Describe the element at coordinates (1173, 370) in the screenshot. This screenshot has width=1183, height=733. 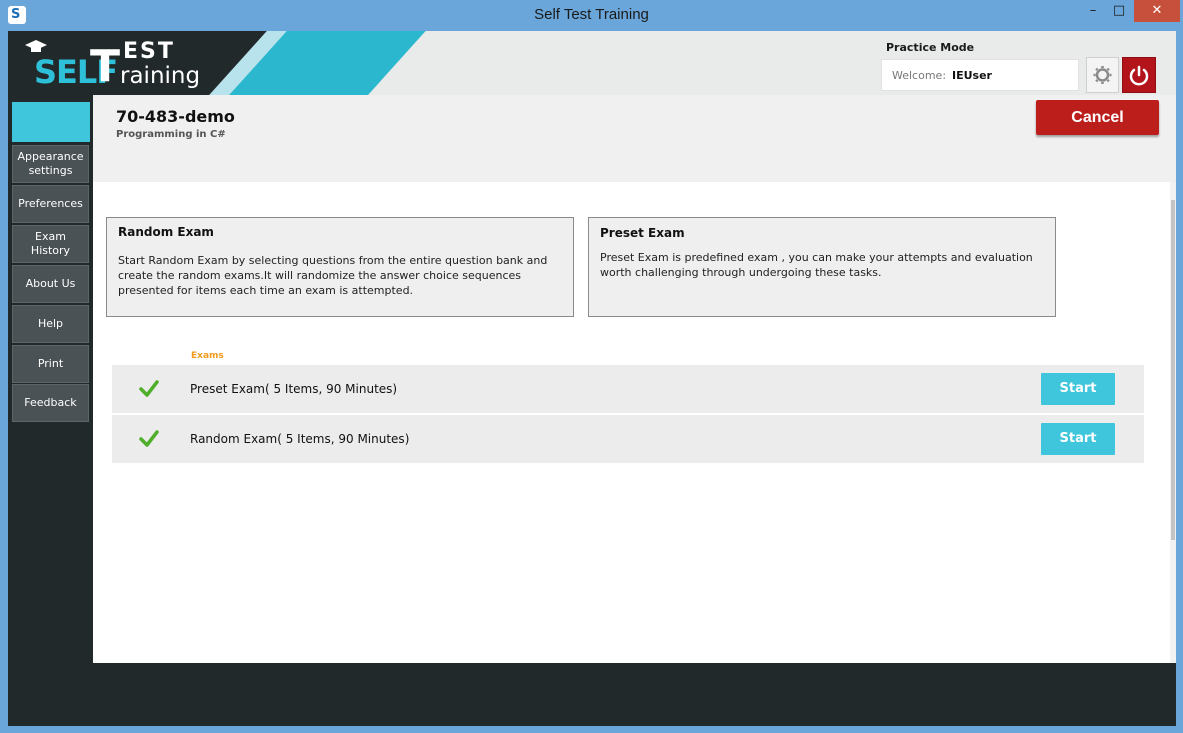
I see `scrollbar-thumb` at that location.